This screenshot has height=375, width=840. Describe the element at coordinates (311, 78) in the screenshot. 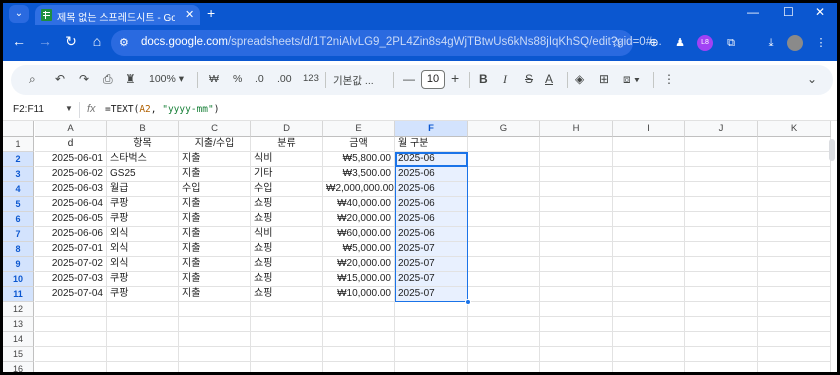

I see `number-format-button: 123` at that location.